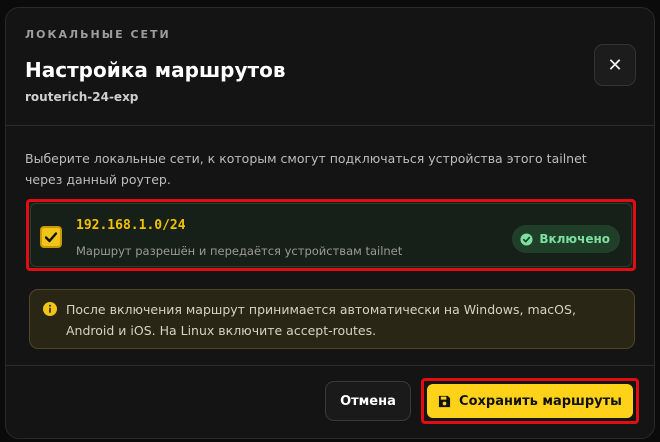 This screenshot has height=442, width=660. I want to click on check-circle-icon, so click(526, 239).